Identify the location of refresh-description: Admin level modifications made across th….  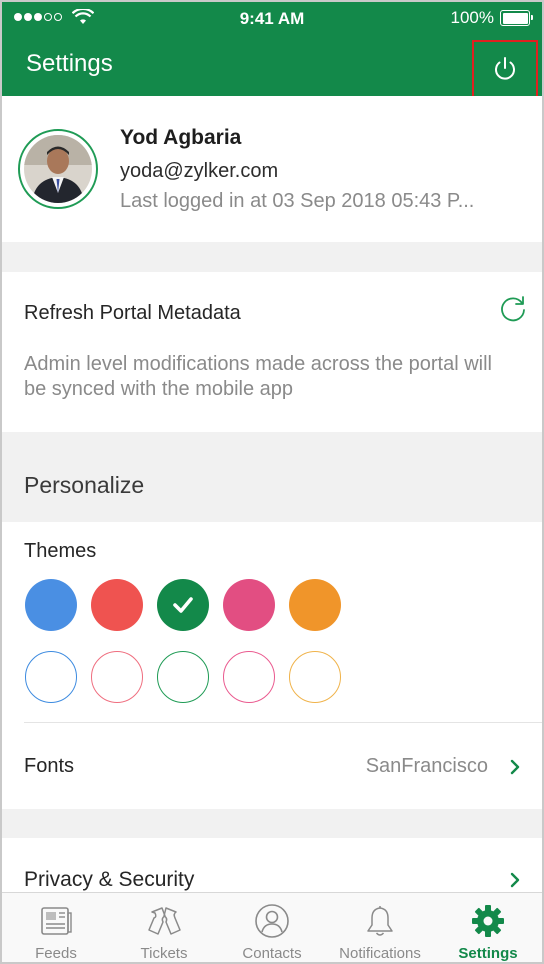
(258, 376).